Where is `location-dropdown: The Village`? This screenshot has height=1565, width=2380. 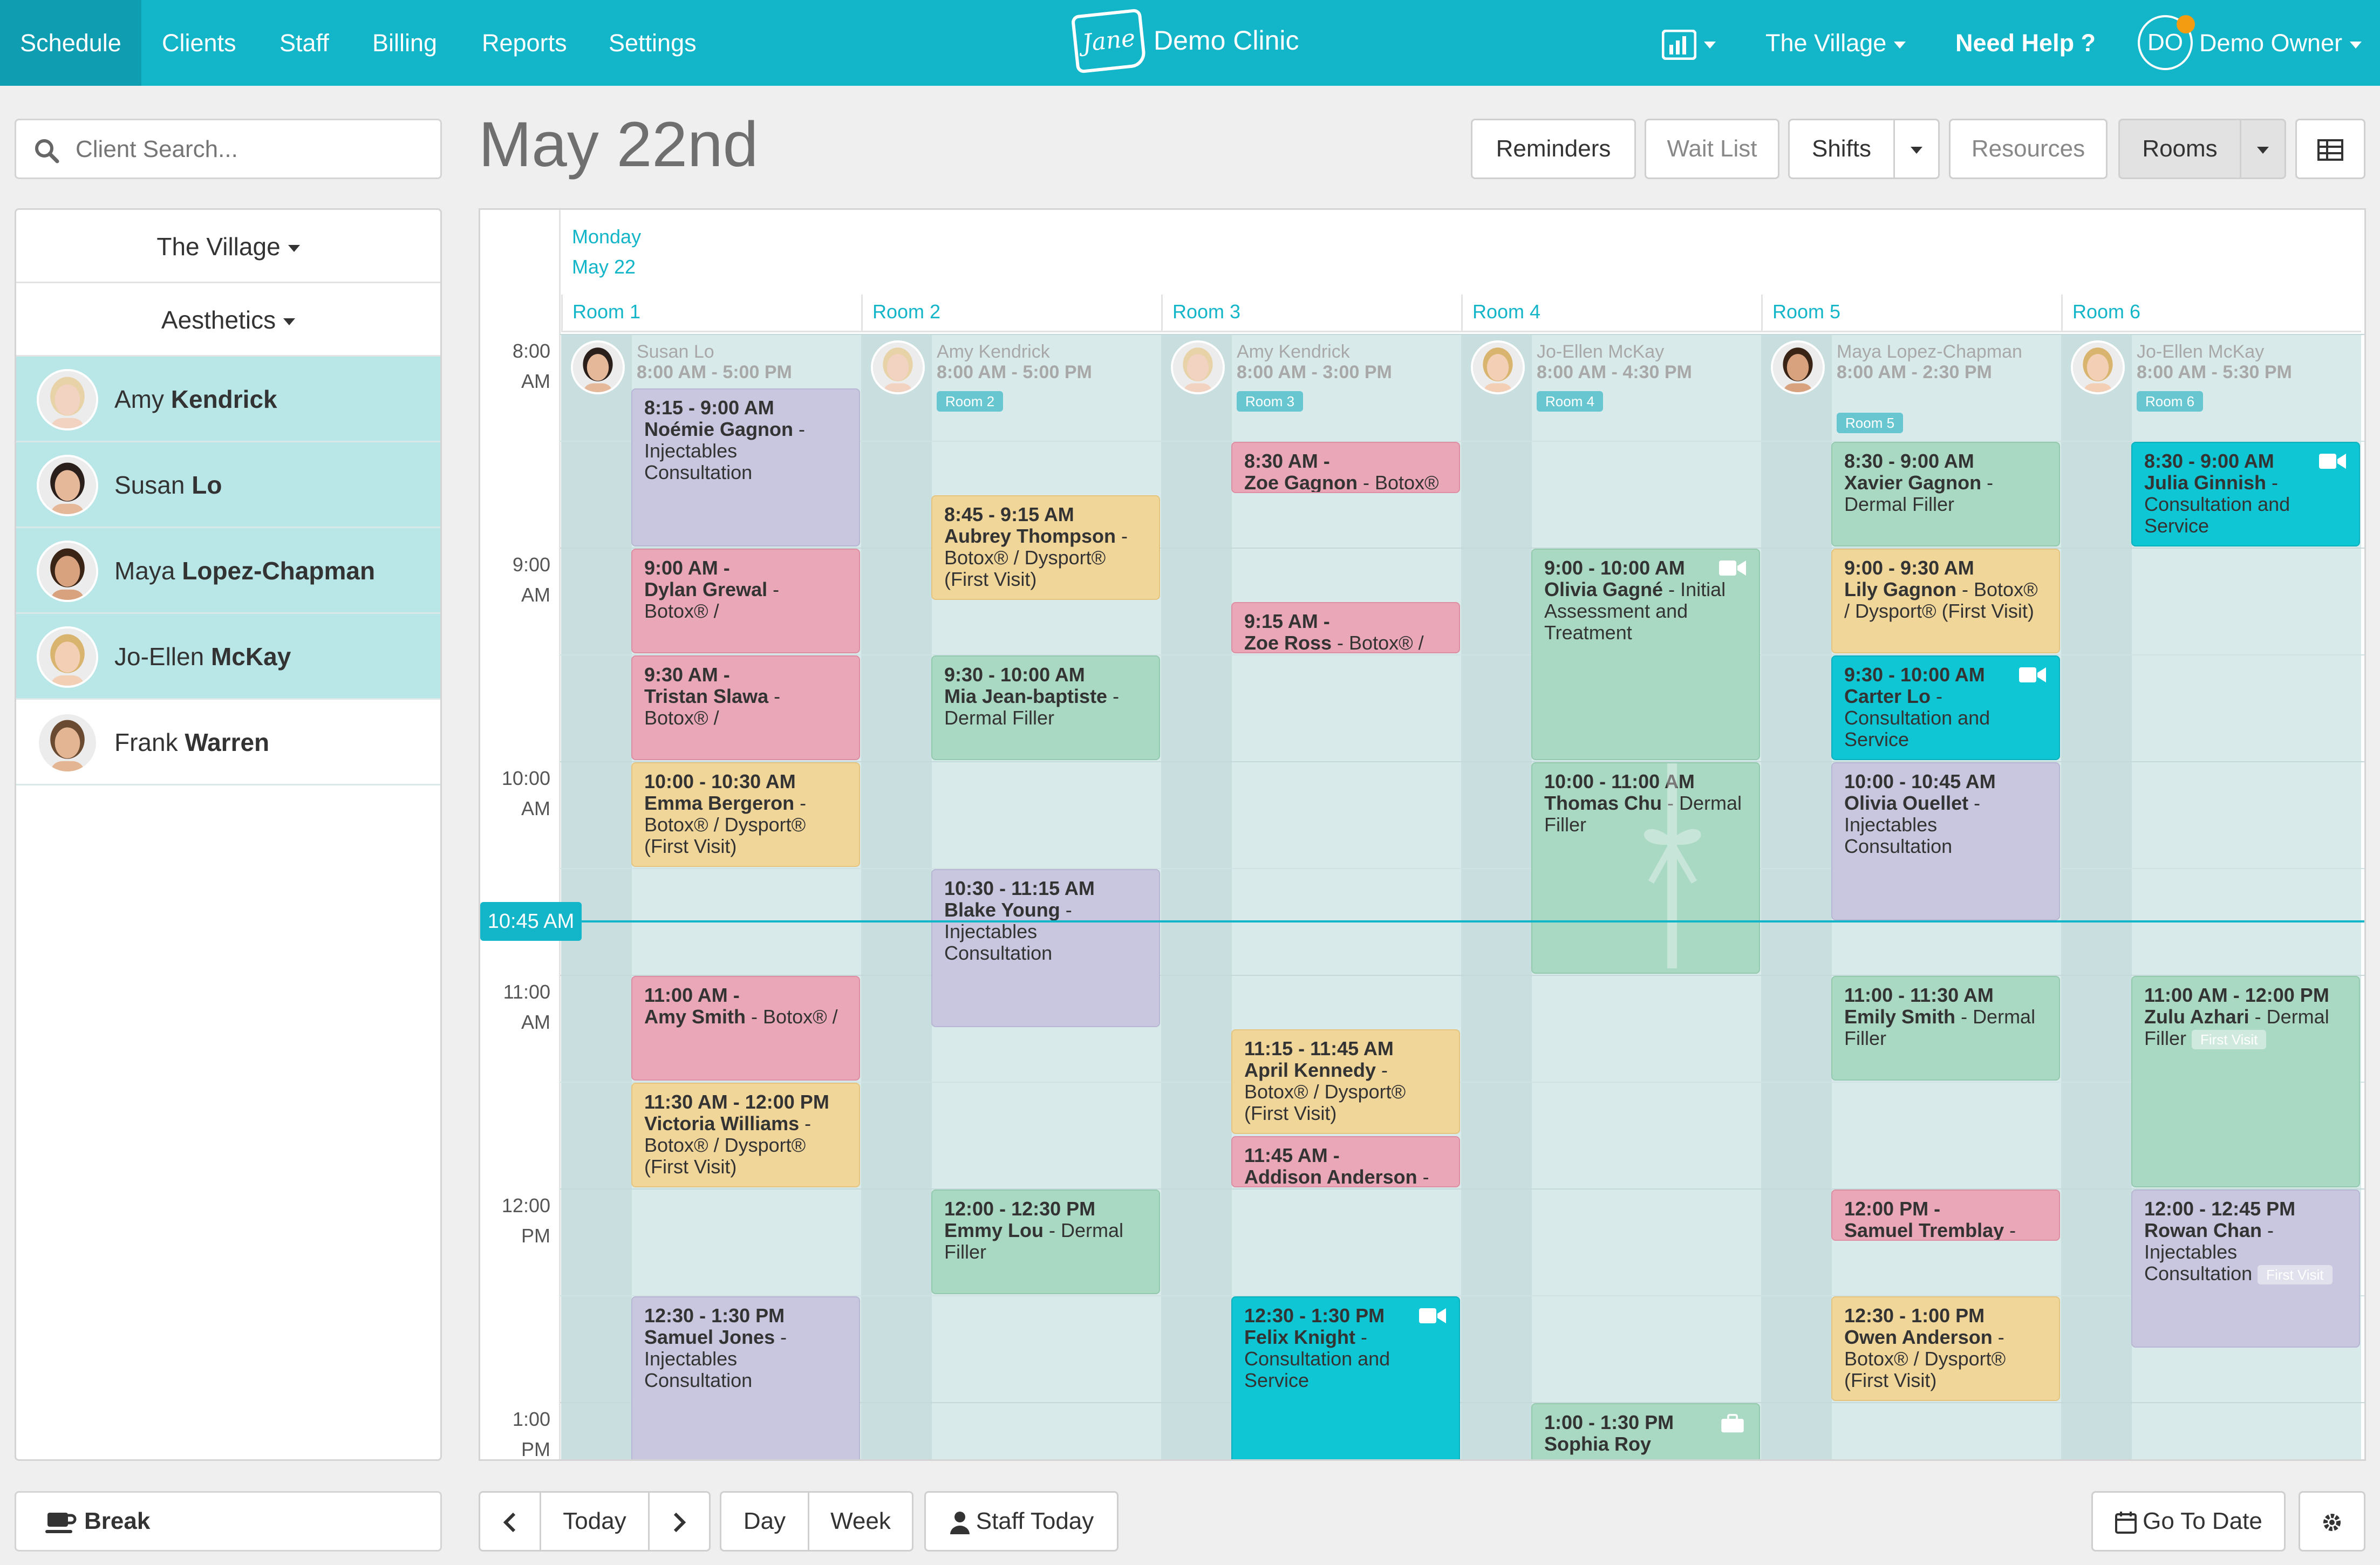
location-dropdown: The Village is located at coordinates (228, 246).